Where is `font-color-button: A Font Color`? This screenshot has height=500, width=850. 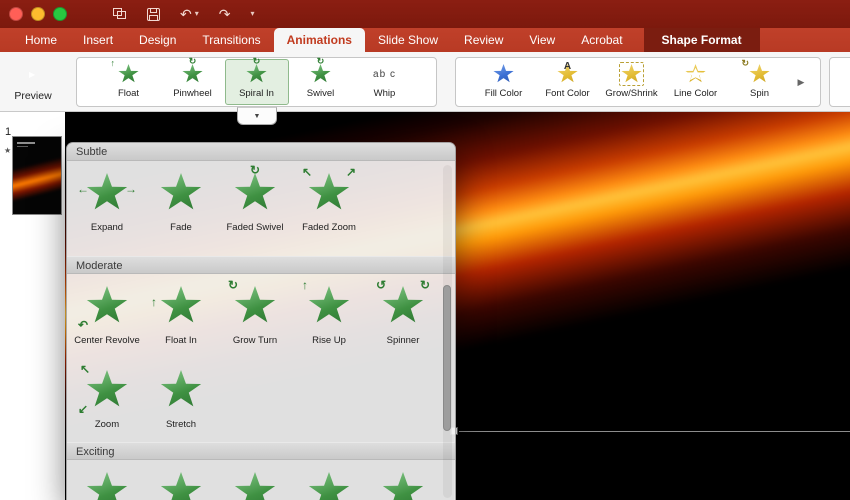
font-color-button: A Font Color is located at coordinates (568, 82).